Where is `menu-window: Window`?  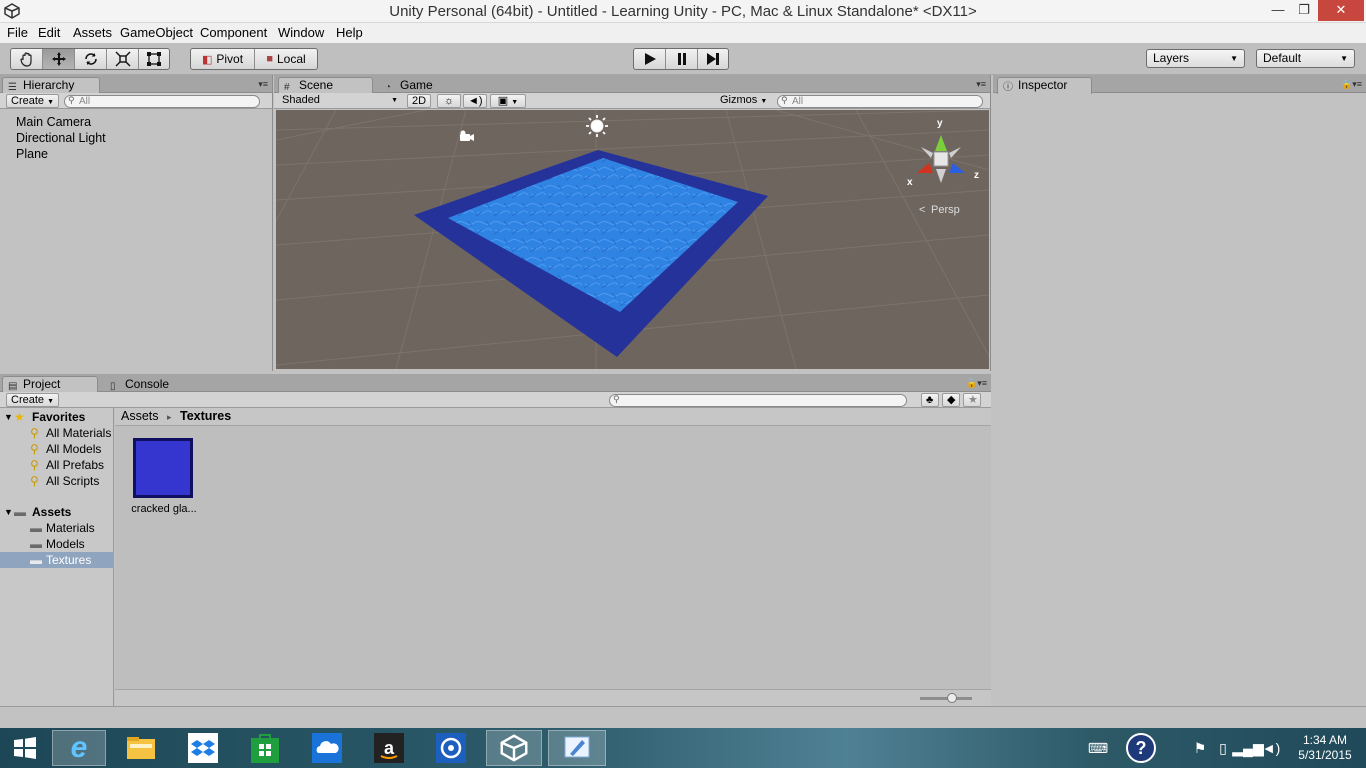 menu-window: Window is located at coordinates (301, 32).